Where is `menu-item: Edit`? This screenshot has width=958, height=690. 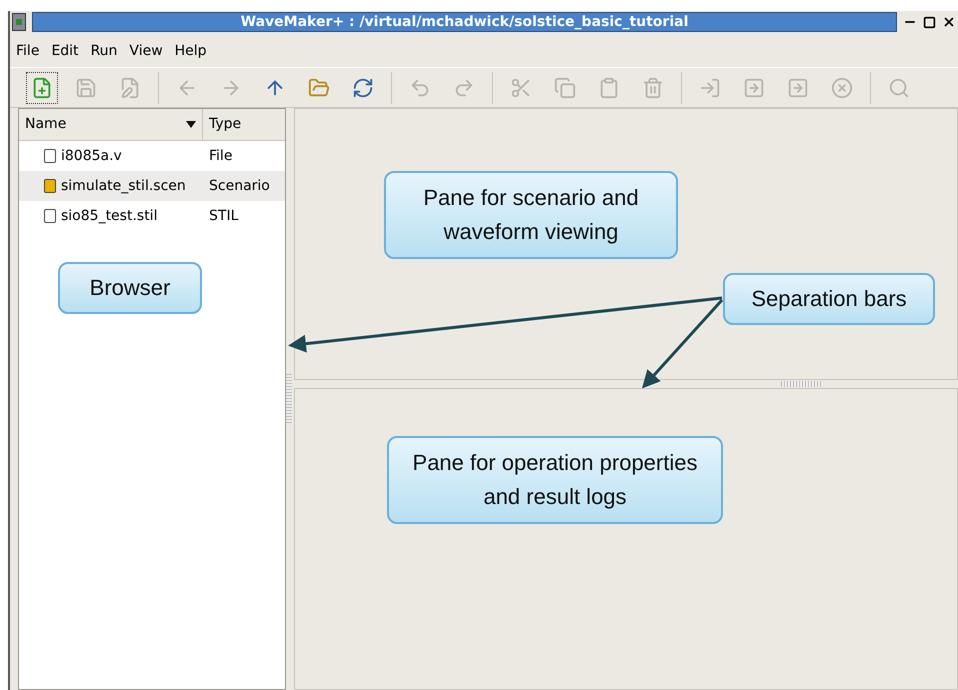
menu-item: Edit is located at coordinates (65, 51).